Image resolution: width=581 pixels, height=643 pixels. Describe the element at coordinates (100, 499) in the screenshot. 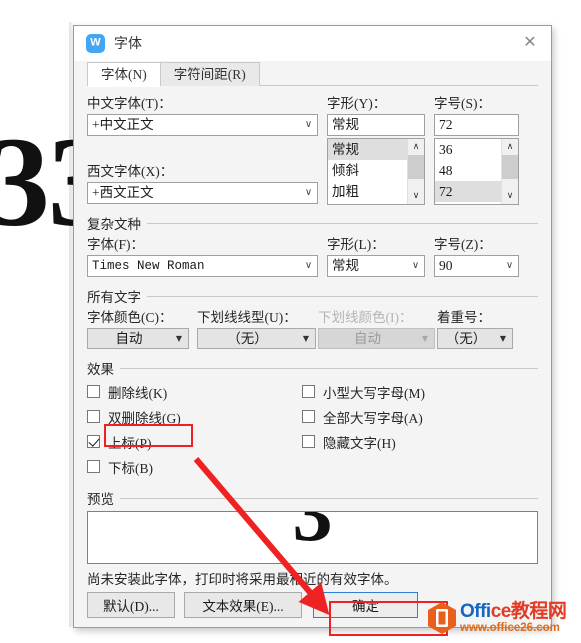

I see `preview-label: 预览` at that location.